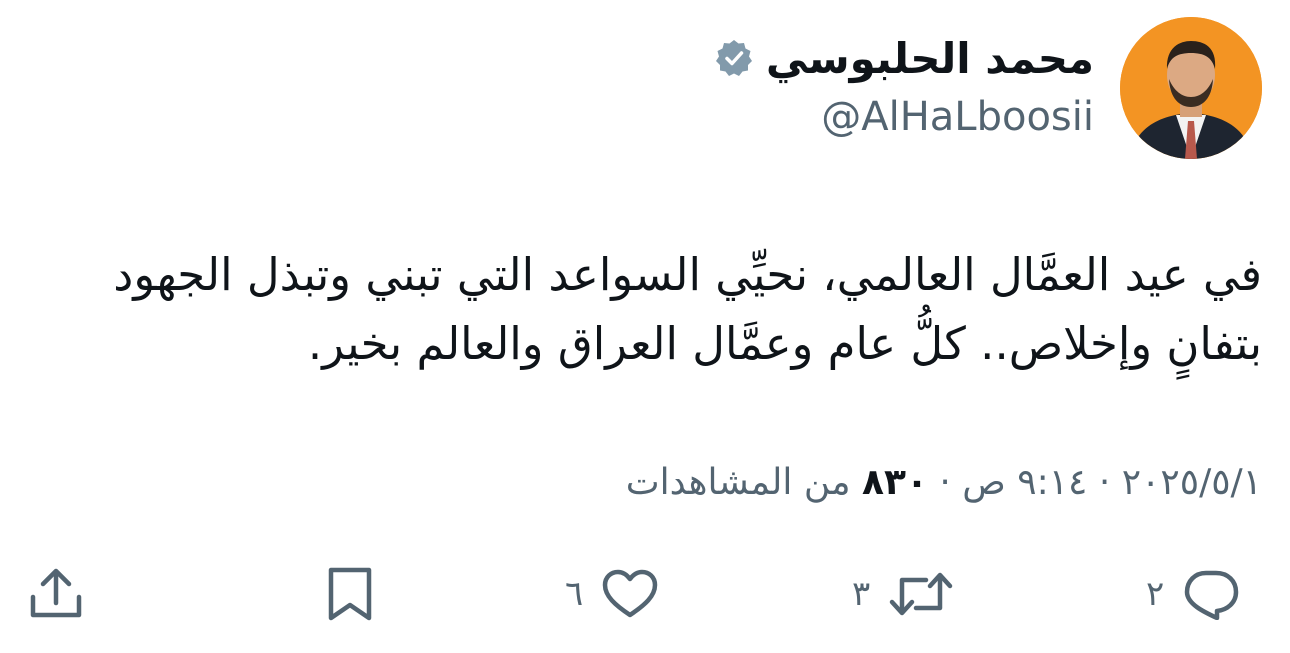  I want to click on tweet-date: ٢٠٢٥/٥/١, so click(1192, 482).